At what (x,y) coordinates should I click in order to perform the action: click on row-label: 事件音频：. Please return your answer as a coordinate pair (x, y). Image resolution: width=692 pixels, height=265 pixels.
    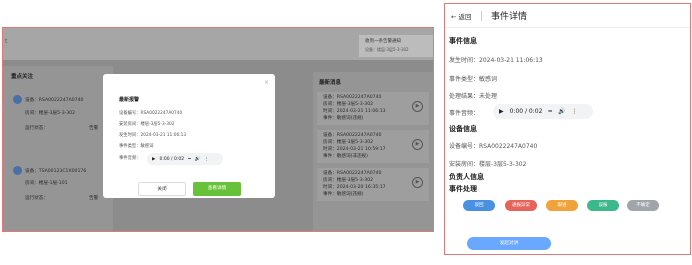
    Looking at the image, I should click on (130, 158).